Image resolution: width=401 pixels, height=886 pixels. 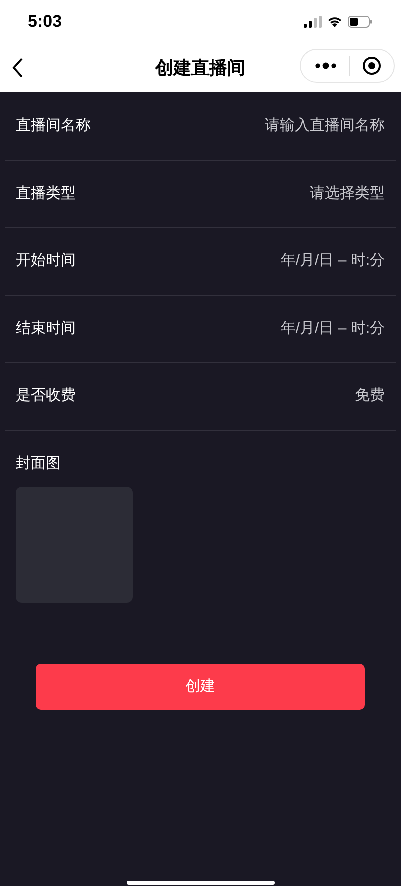 I want to click on field-label: 开始时间, so click(x=46, y=261).